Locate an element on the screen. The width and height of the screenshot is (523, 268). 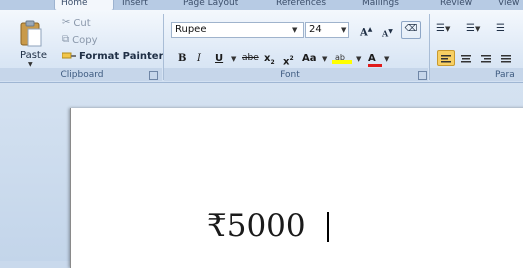
change-case-button: Aa is located at coordinates (309, 58).